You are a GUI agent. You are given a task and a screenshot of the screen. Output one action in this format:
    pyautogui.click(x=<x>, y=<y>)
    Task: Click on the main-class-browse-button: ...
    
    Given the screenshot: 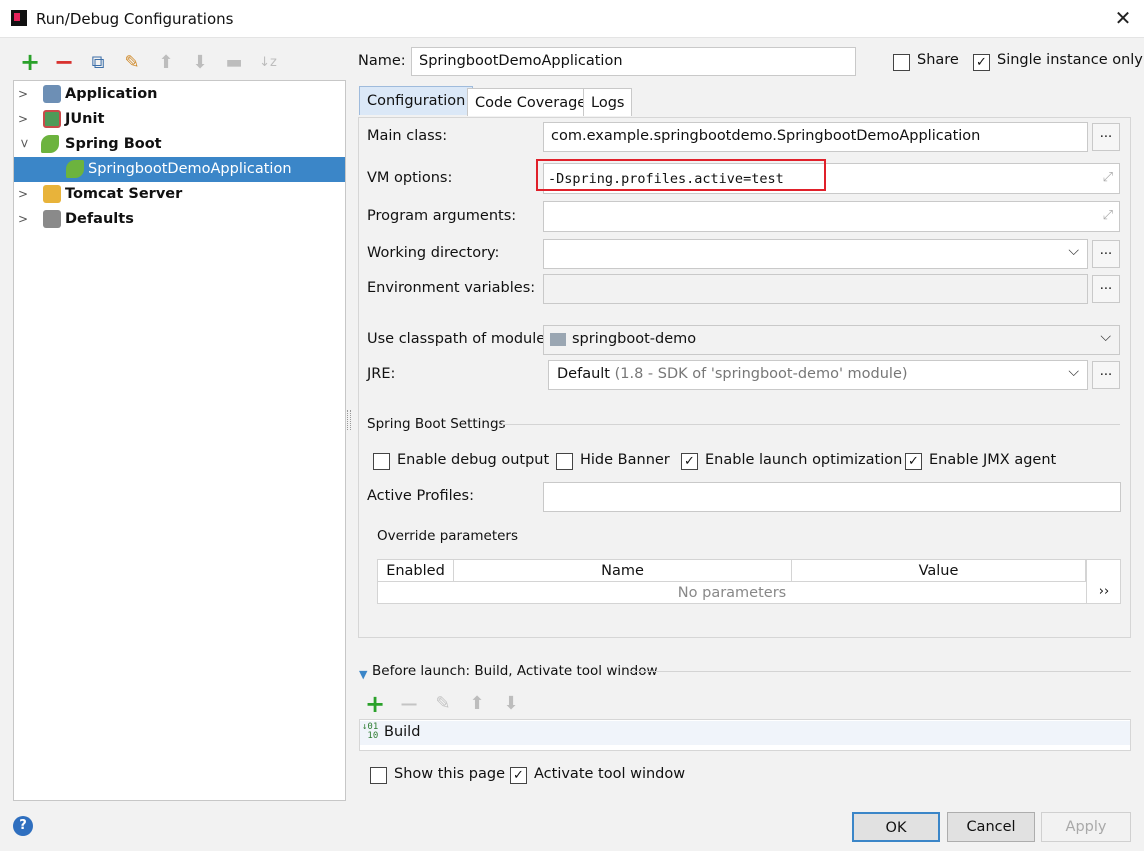 What is the action you would take?
    pyautogui.click(x=1106, y=137)
    